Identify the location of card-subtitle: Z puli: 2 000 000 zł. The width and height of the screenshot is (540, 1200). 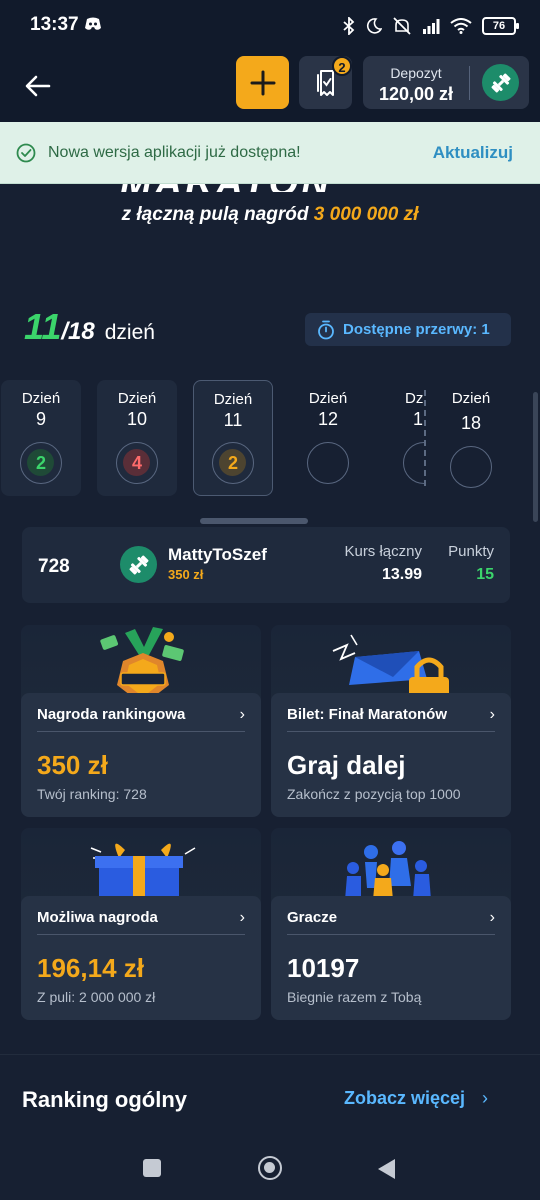
(96, 997).